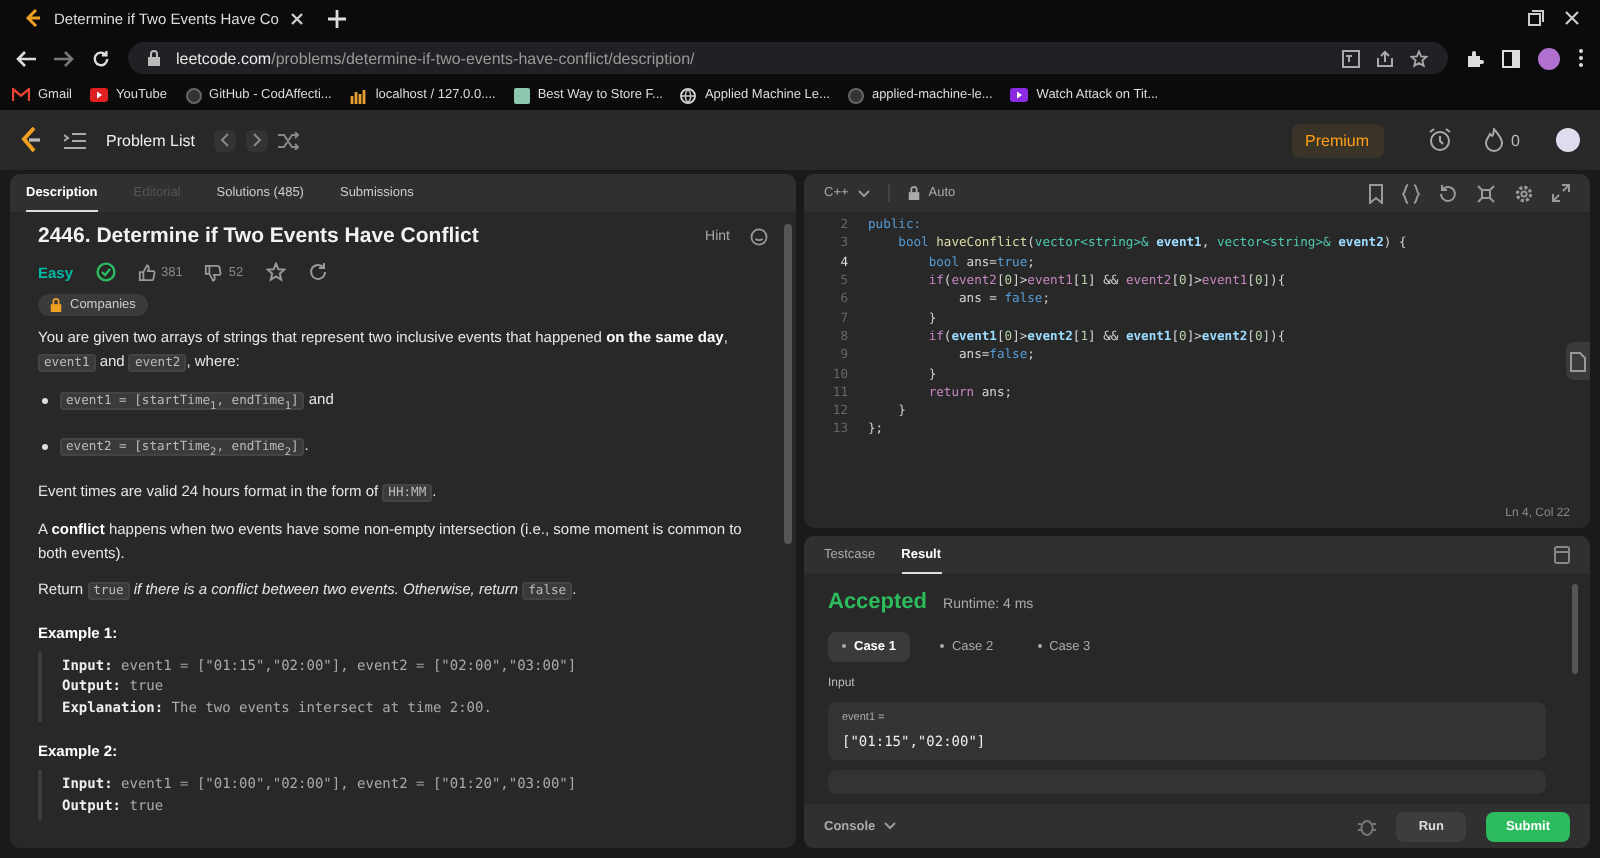  I want to click on result-status: Accepted, so click(878, 602).